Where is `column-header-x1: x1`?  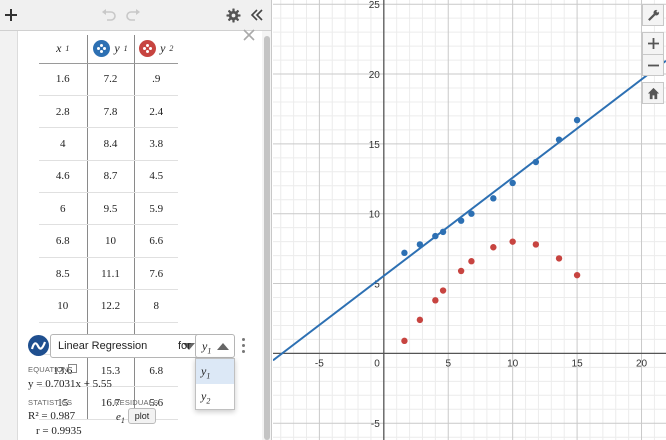
column-header-x1: x1 is located at coordinates (63, 49).